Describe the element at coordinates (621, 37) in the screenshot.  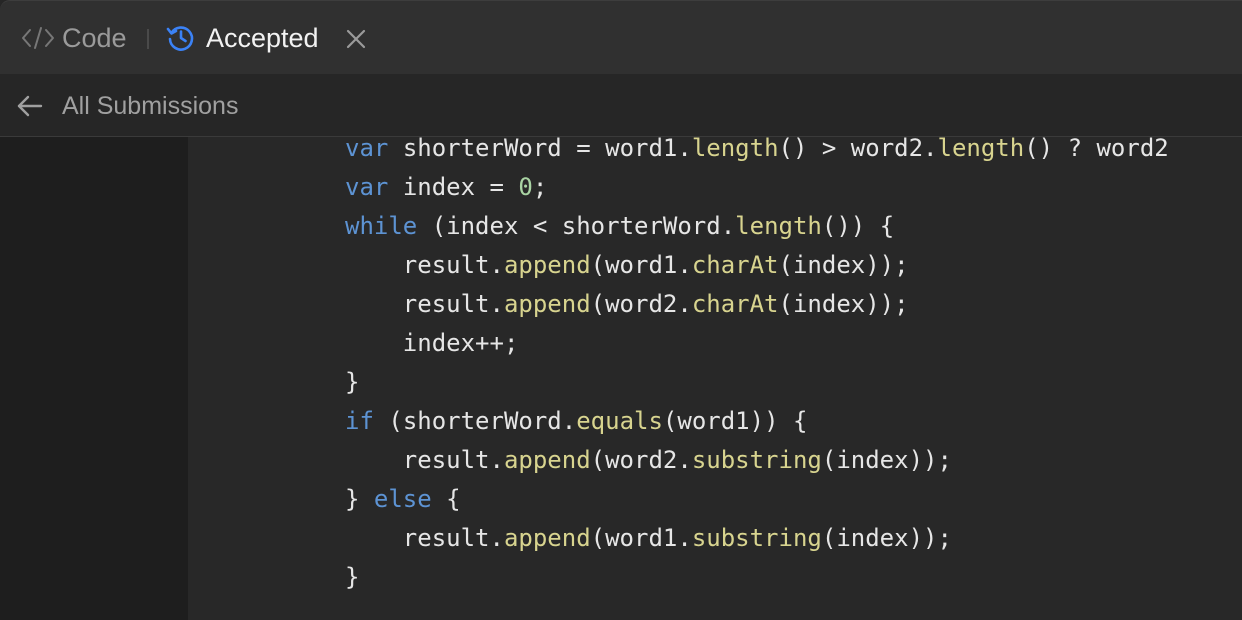
I see `tab-bar: Code Accepted` at that location.